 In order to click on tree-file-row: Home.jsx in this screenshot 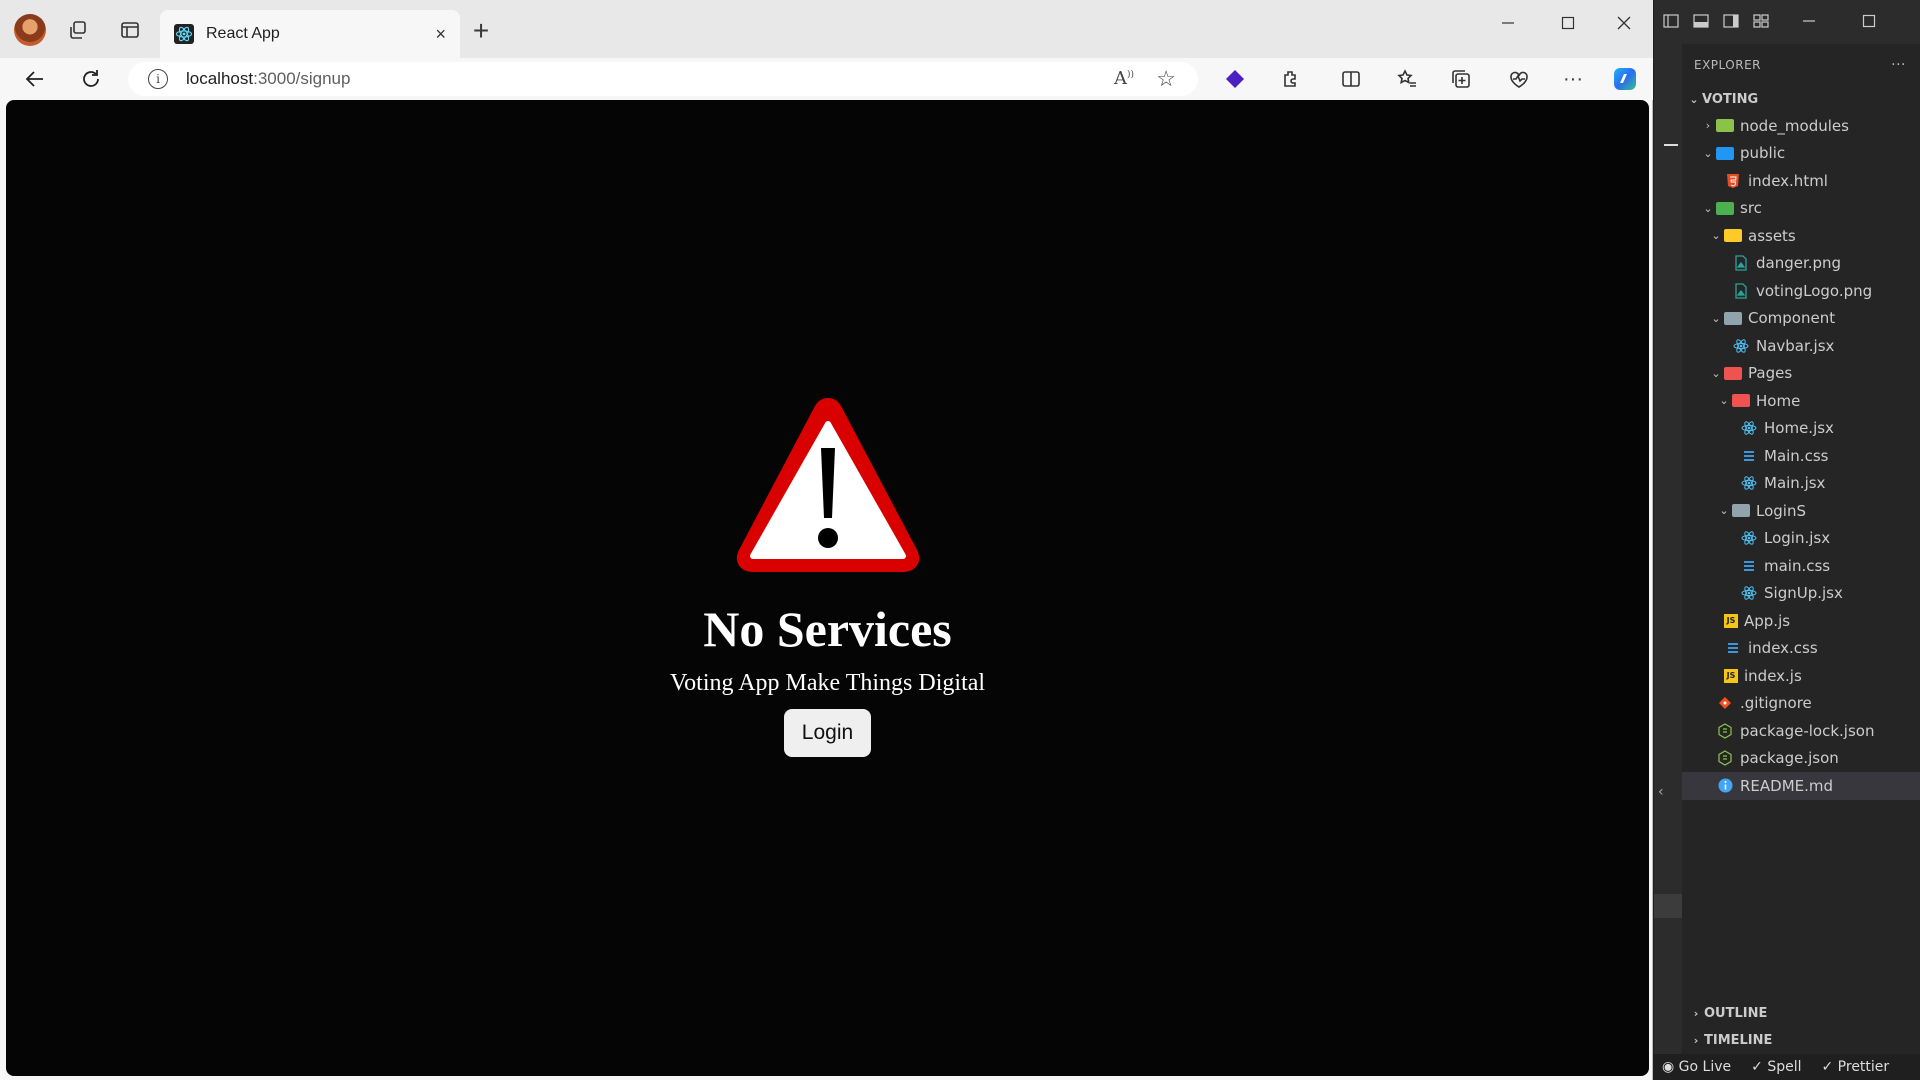, I will do `click(1801, 429)`.